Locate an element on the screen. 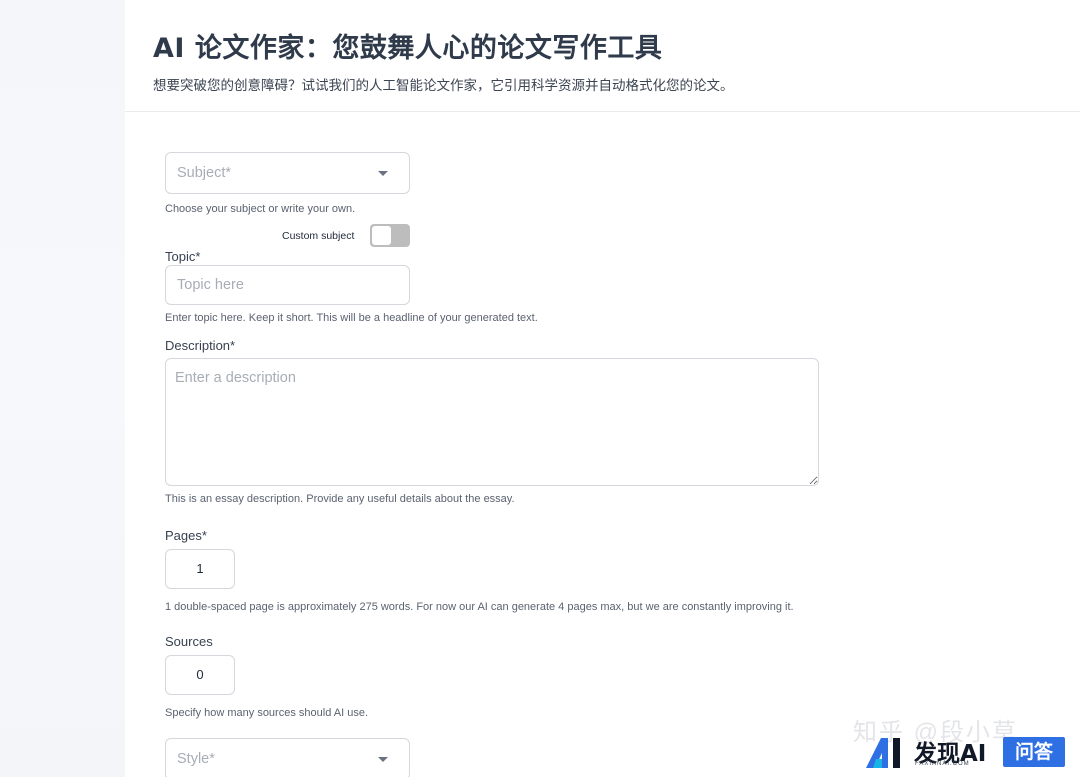  sources-label: Sources is located at coordinates (189, 641).